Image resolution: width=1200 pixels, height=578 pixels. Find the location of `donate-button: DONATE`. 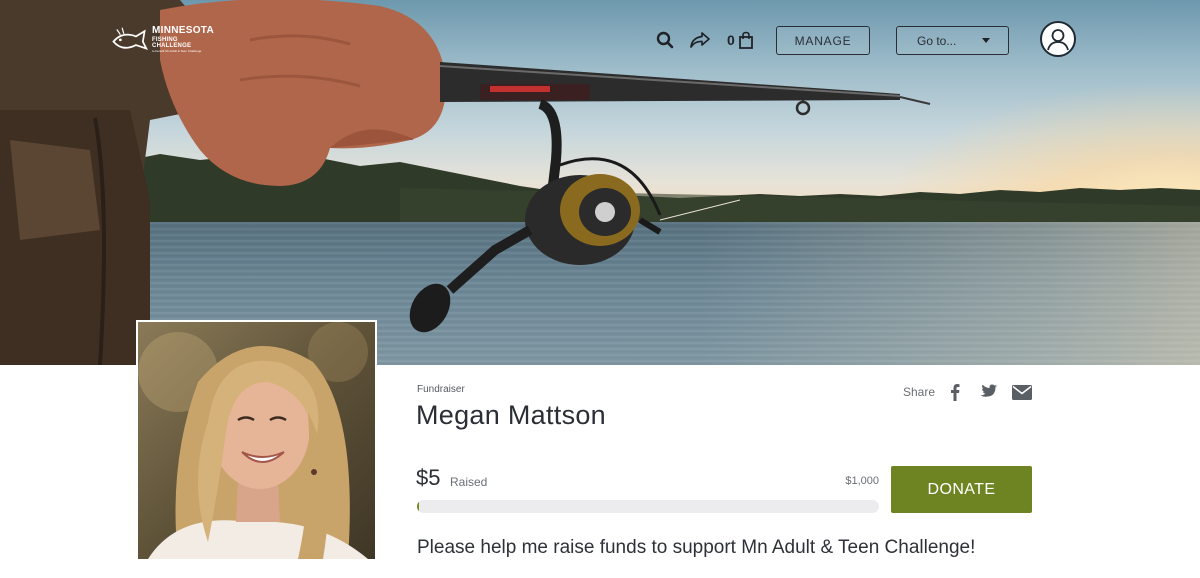

donate-button: DONATE is located at coordinates (961, 489).